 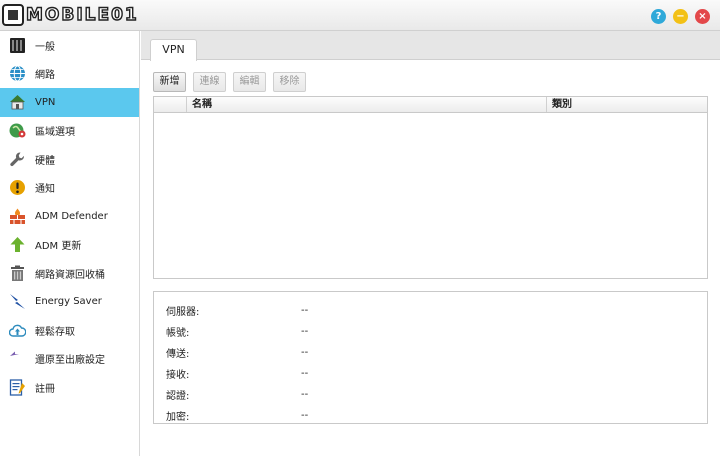 What do you see at coordinates (45, 389) in the screenshot?
I see `sidebar-item-label: 註冊` at bounding box center [45, 389].